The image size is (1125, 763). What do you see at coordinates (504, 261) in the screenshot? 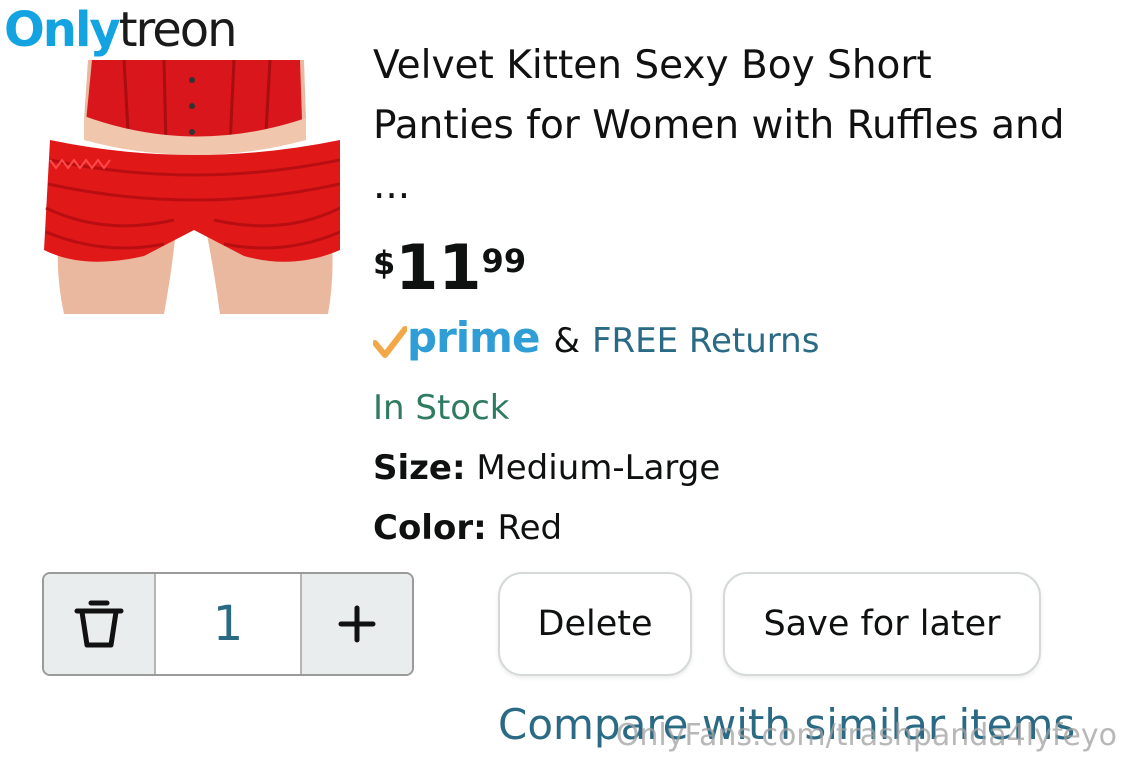
I see `price-fraction: 99` at bounding box center [504, 261].